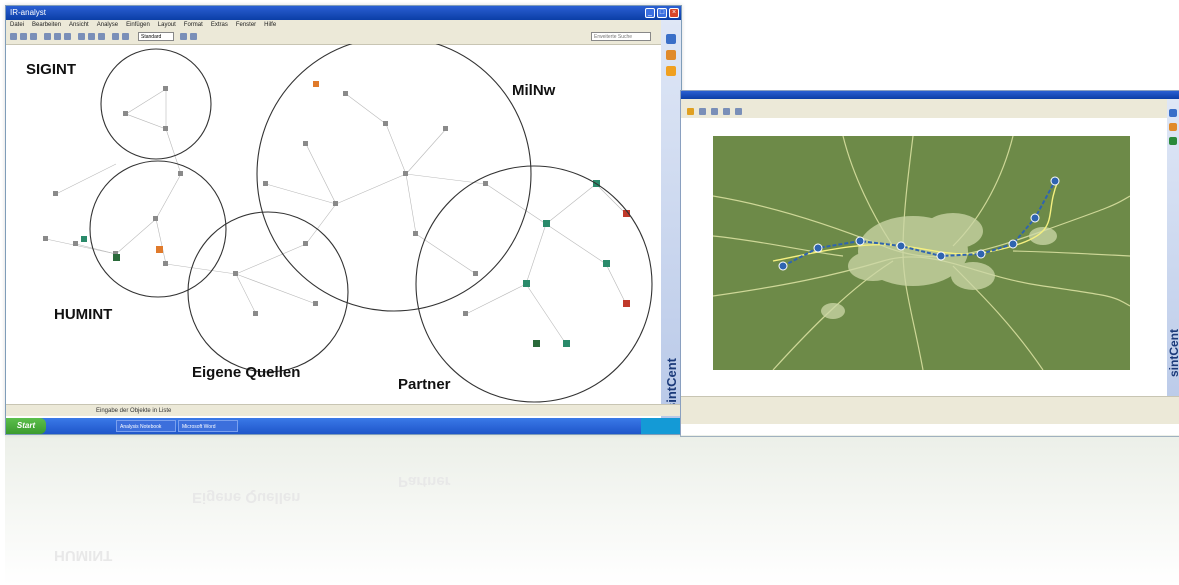 This screenshot has height=585, width=1179. What do you see at coordinates (650, 13) in the screenshot?
I see `minimize-button: _` at bounding box center [650, 13].